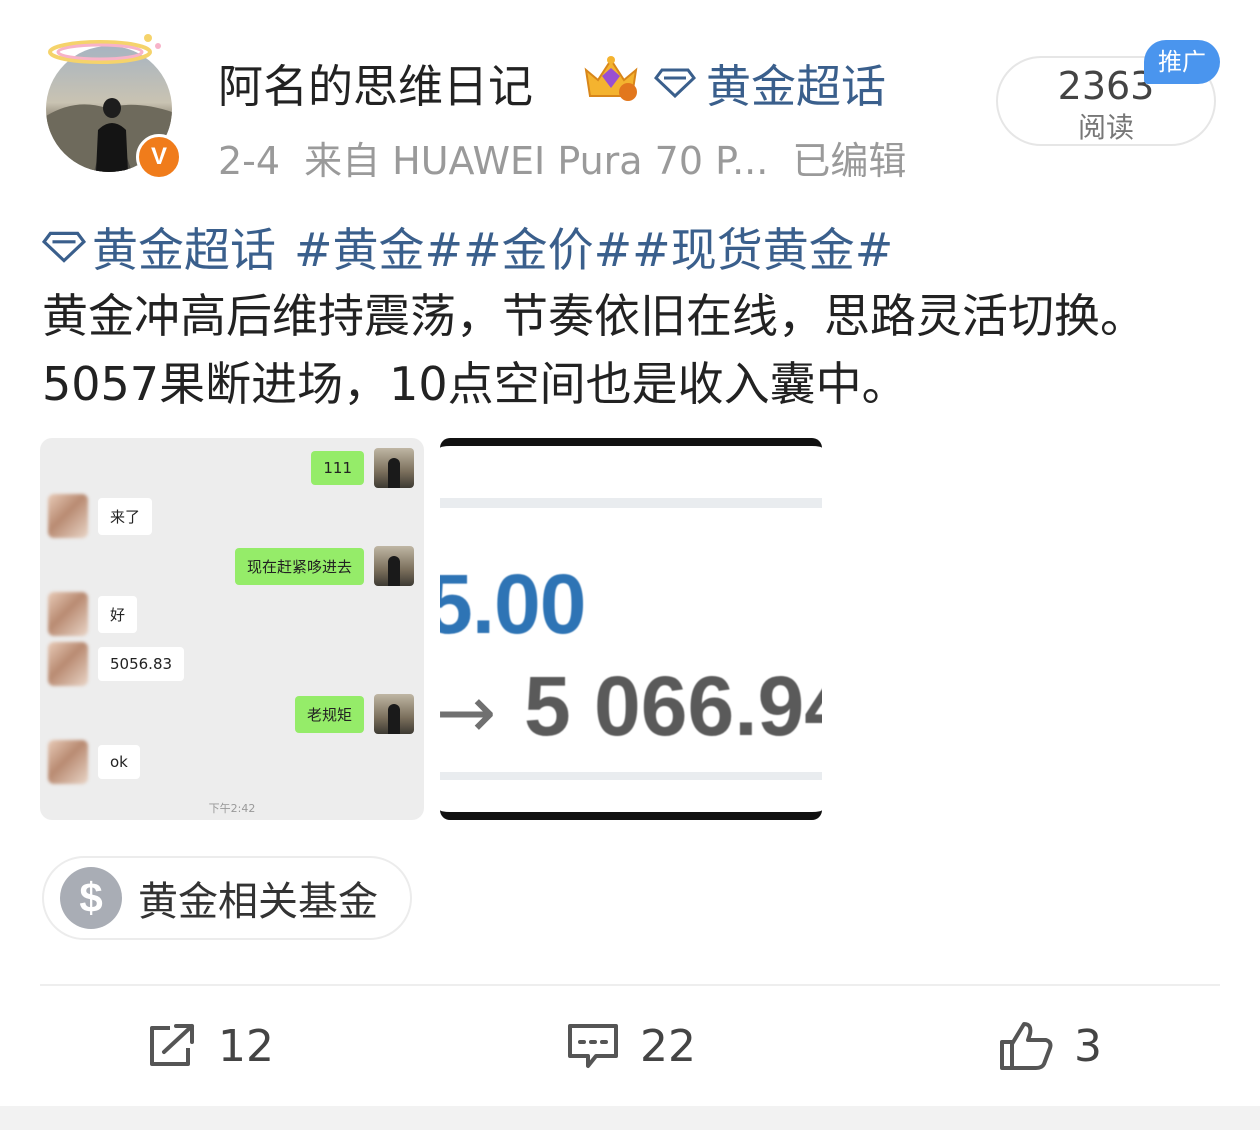 This screenshot has width=1260, height=1130. Describe the element at coordinates (232, 808) in the screenshot. I see `chat-timestamp: 下午2:42` at that location.